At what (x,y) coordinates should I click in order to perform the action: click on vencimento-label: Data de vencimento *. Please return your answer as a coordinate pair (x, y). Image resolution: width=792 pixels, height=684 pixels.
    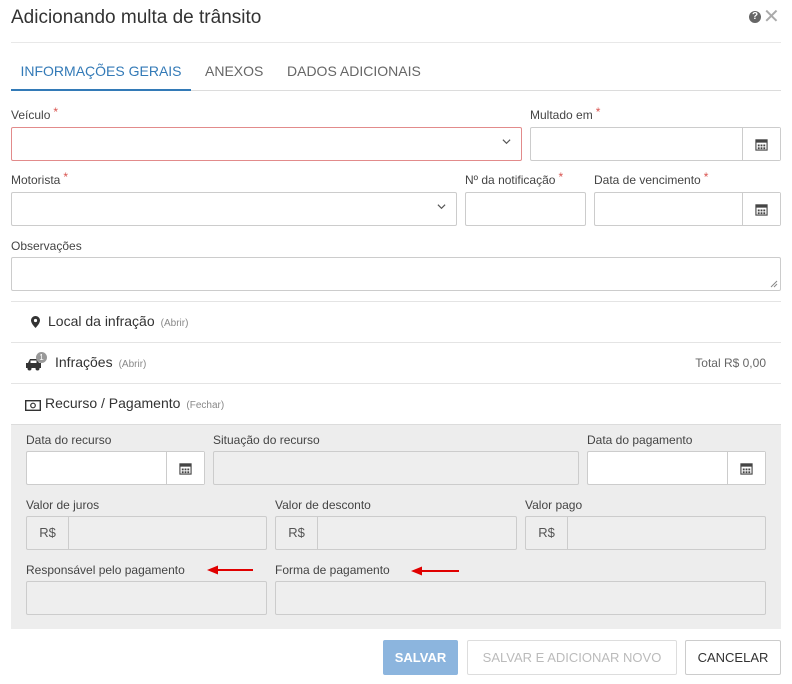
    Looking at the image, I should click on (651, 178).